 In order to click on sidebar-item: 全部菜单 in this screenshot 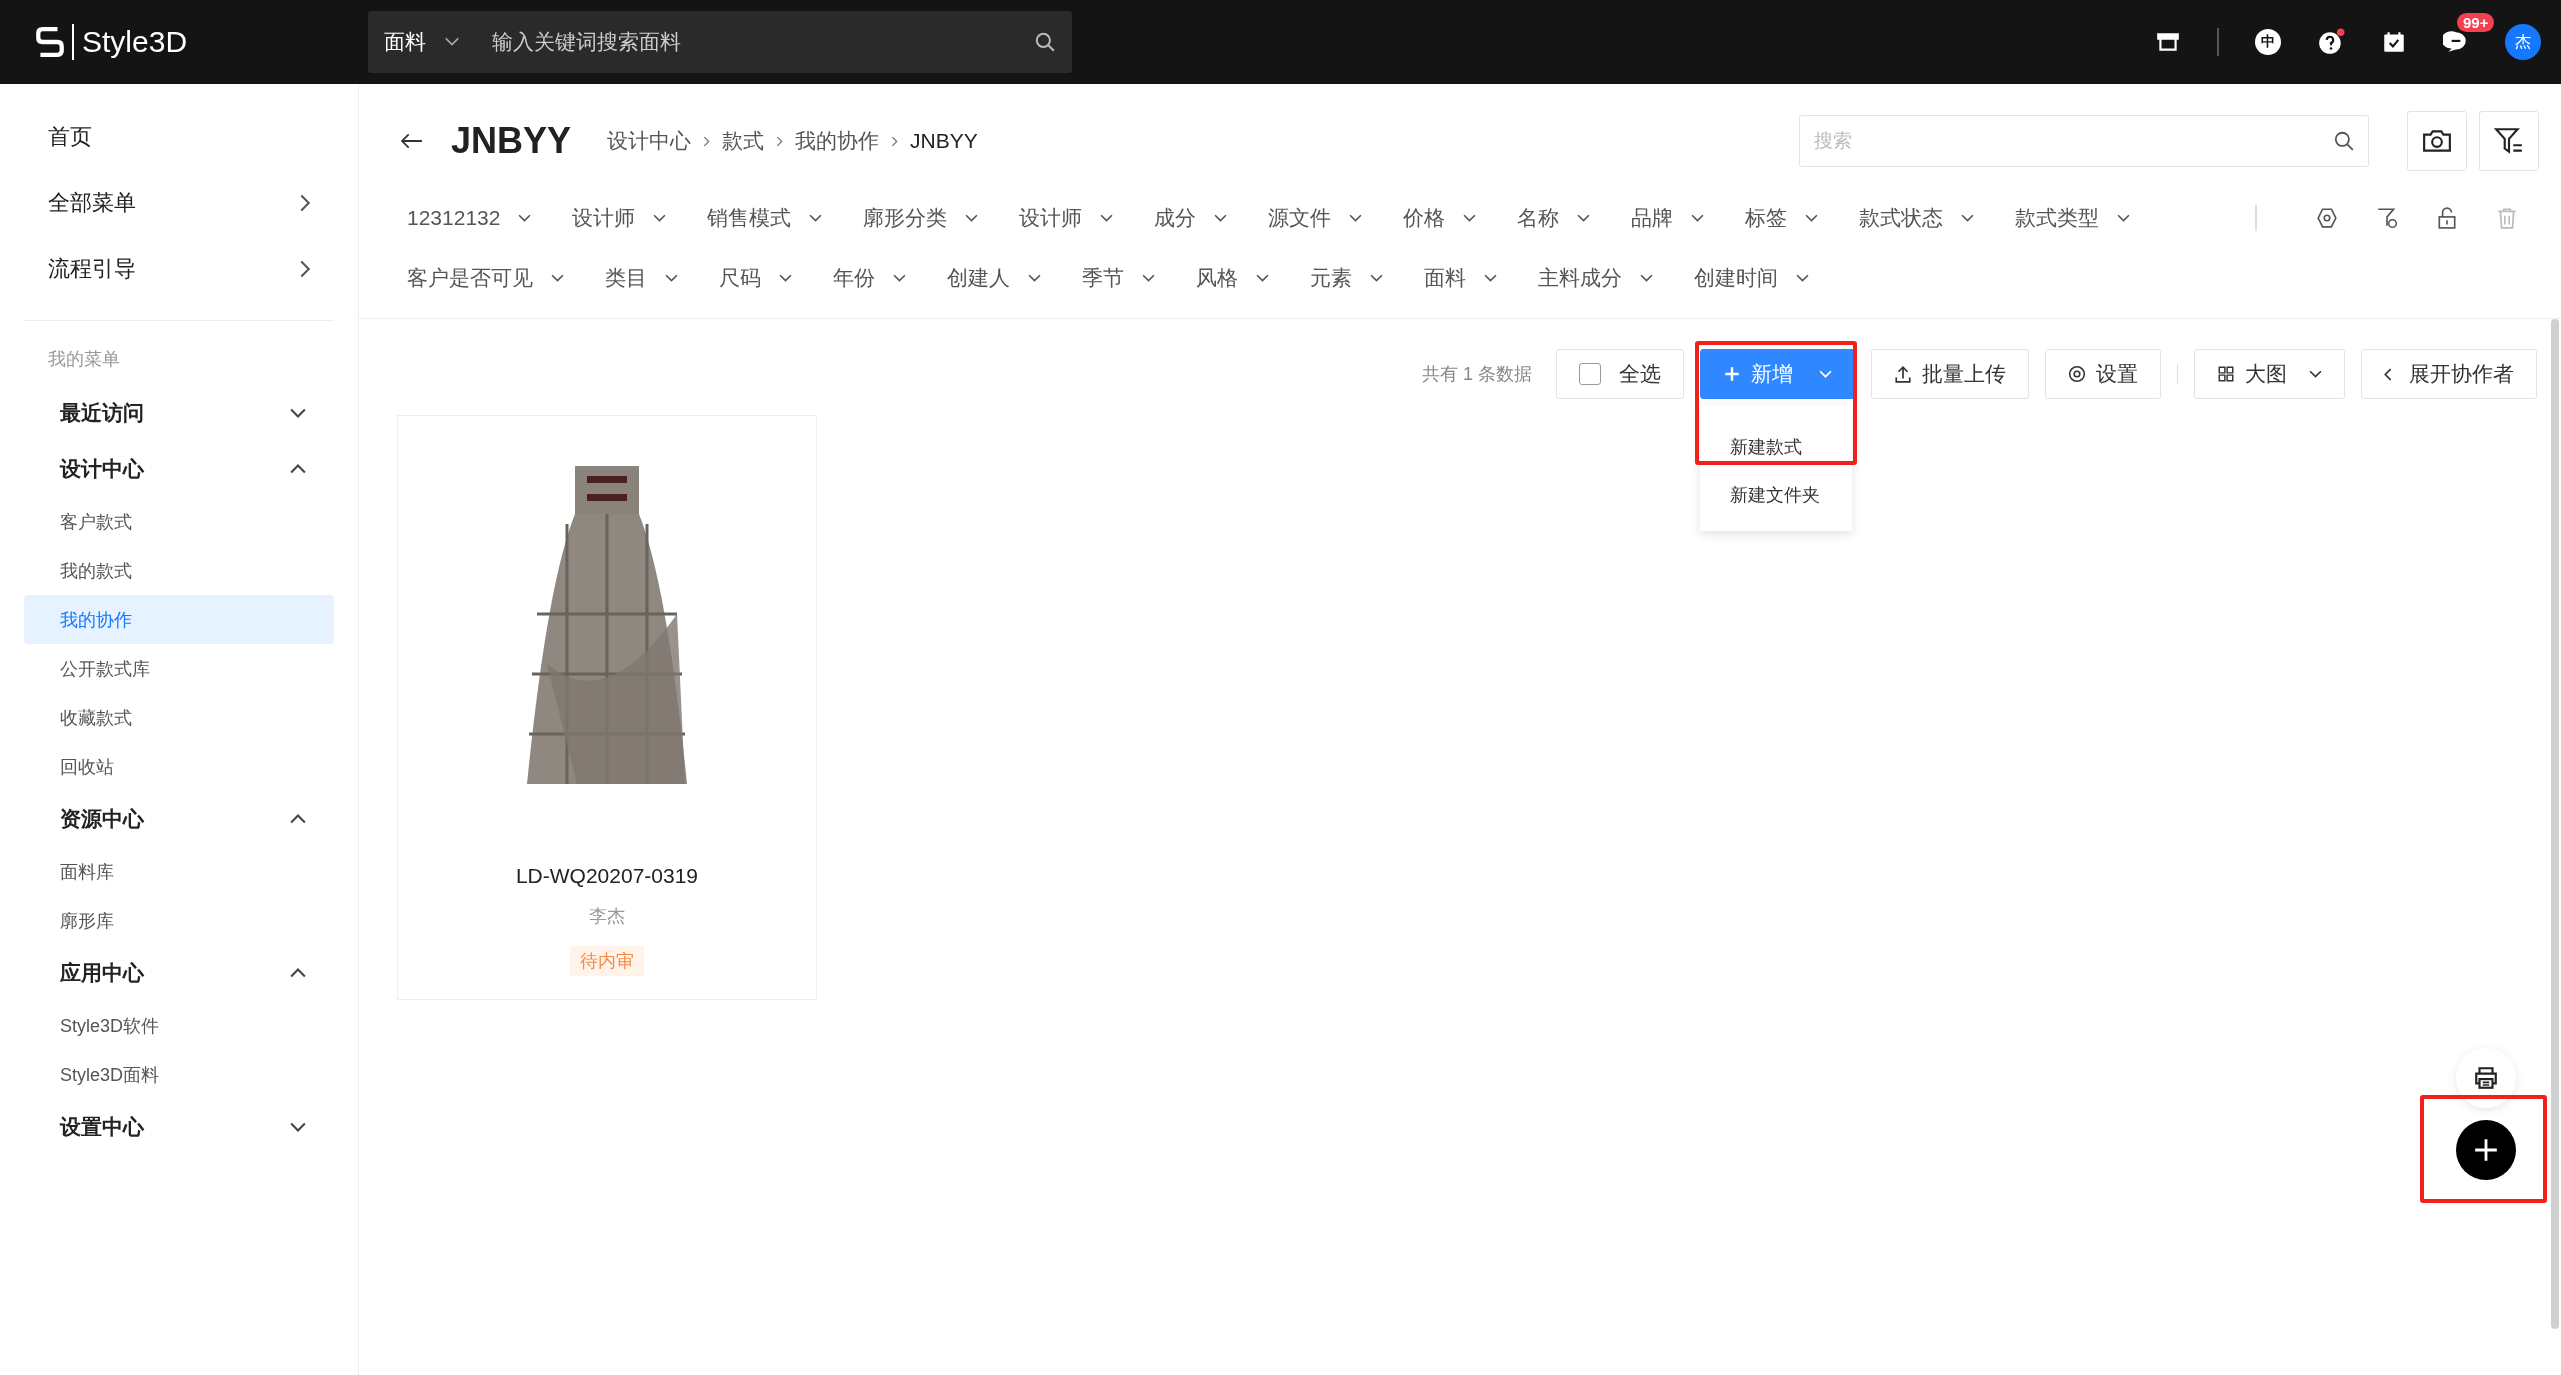, I will do `click(179, 203)`.